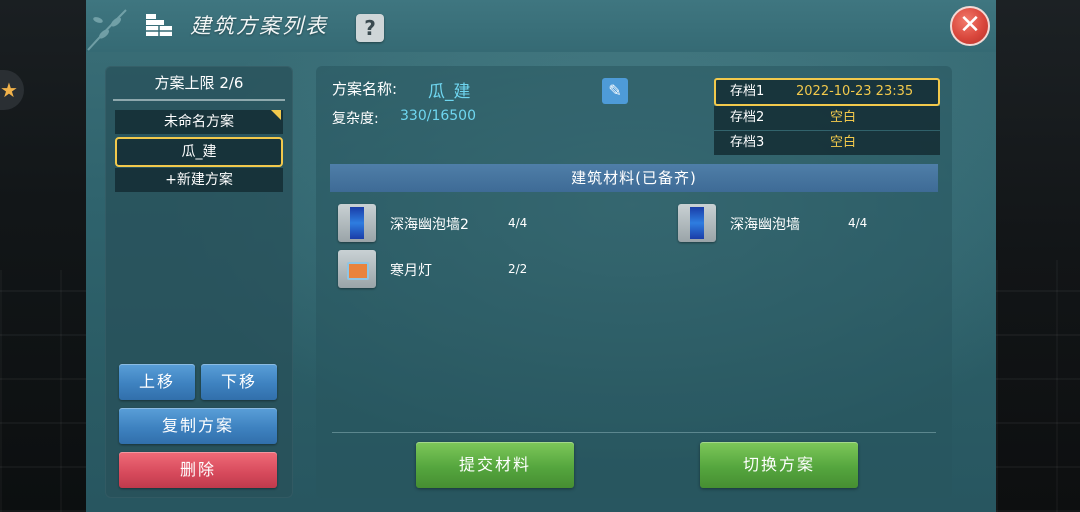 The width and height of the screenshot is (1080, 512). I want to click on list-item-label: 未命名方案, so click(199, 122).